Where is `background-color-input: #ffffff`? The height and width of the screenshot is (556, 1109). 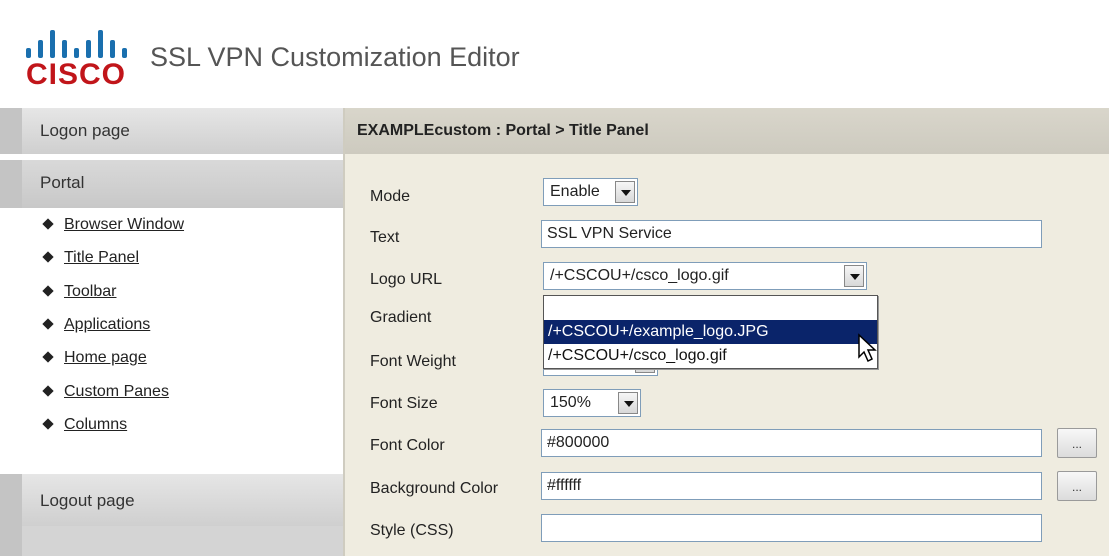
background-color-input: #ffffff is located at coordinates (791, 486).